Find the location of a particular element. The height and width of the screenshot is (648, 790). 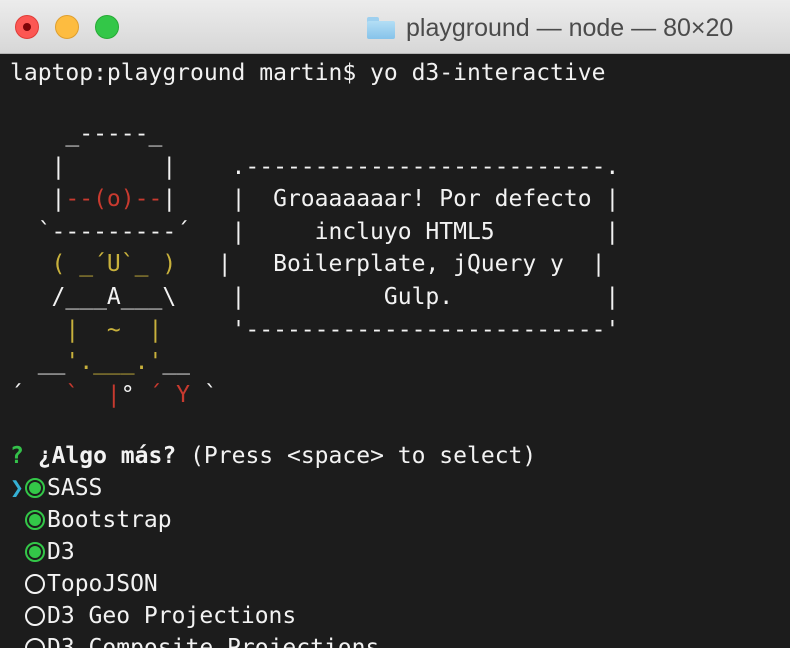

window-title-group: playground — node — 80×20 is located at coordinates (549, 28).